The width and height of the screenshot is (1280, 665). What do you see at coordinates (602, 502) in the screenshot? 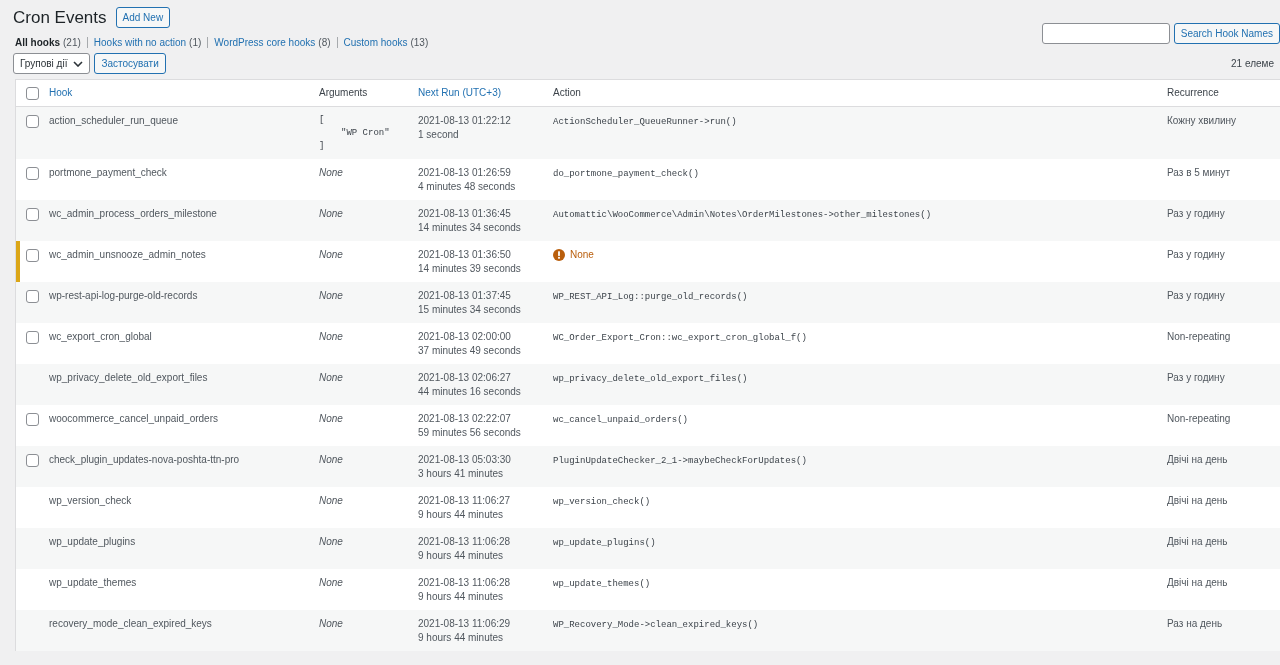
I see `action-callback: wp_version_check()` at bounding box center [602, 502].